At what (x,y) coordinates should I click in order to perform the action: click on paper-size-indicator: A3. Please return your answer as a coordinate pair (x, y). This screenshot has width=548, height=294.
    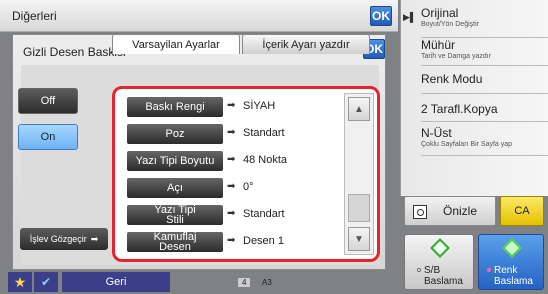
    Looking at the image, I should click on (267, 282).